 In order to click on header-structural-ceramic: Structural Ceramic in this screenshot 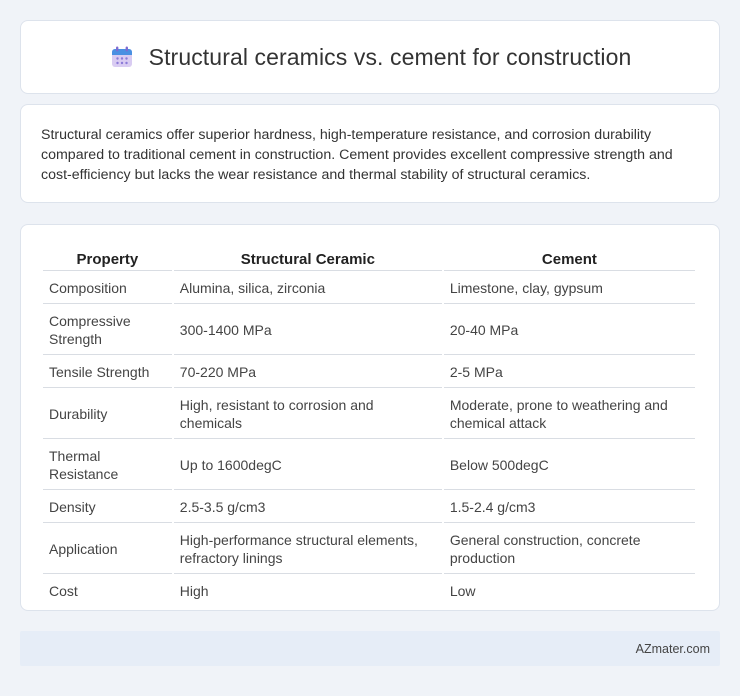, I will do `click(307, 259)`.